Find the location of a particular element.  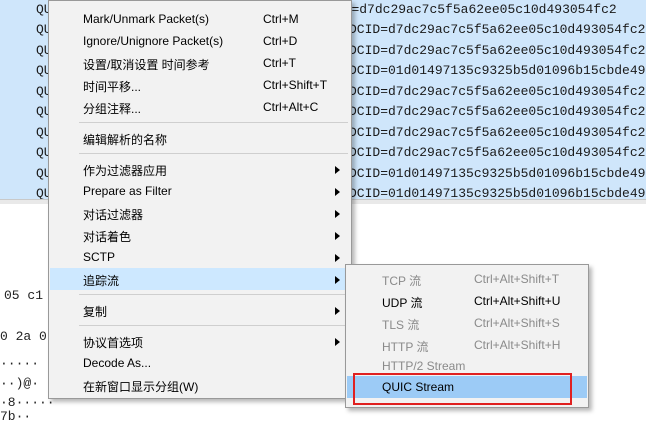

hex-line: ··)@· is located at coordinates (20, 383).